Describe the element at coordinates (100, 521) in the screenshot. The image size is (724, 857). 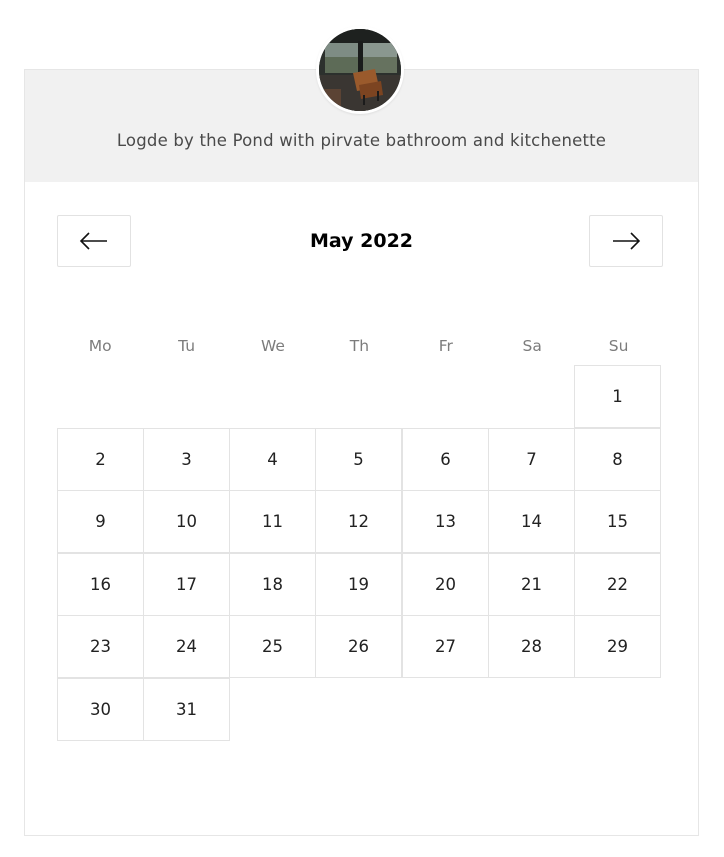
I see `day-cell: 9` at that location.